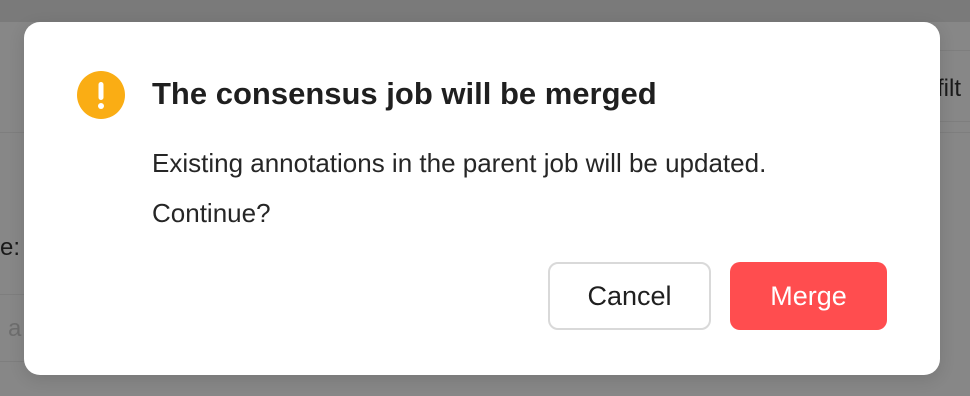 This screenshot has width=970, height=396. I want to click on background-header, so click(485, 11).